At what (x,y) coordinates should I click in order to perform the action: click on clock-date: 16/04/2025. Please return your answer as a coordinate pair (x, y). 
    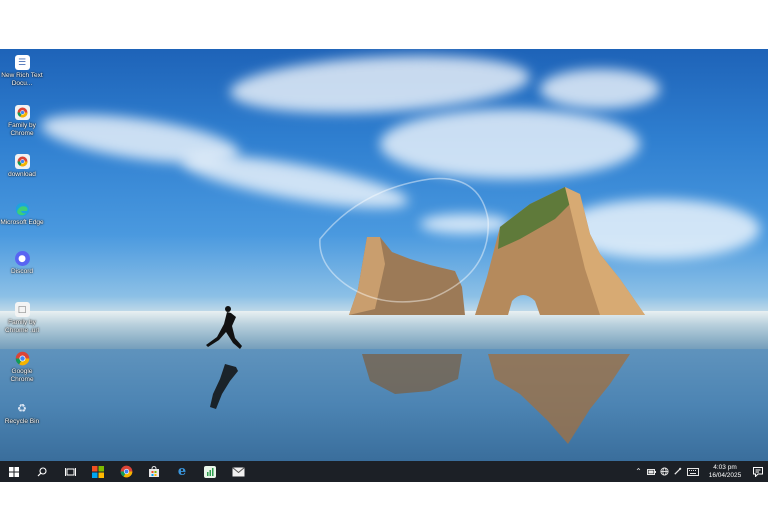
    Looking at the image, I should click on (725, 475).